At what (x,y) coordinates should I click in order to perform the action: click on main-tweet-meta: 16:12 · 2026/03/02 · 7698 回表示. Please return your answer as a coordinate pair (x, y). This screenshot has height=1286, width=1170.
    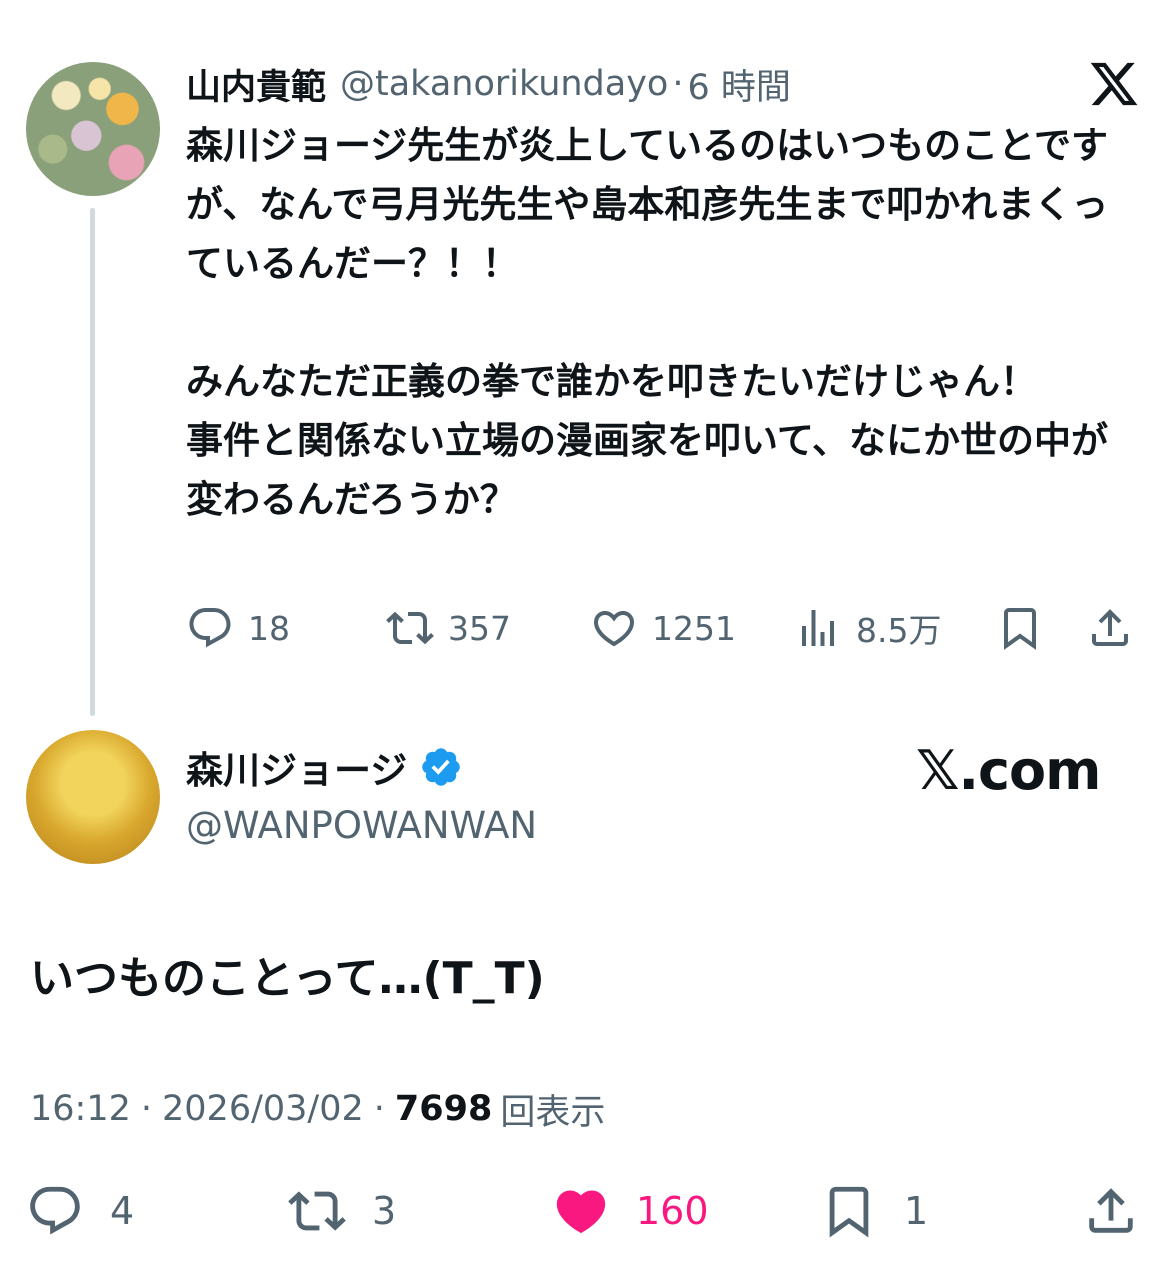
    Looking at the image, I should click on (317, 1109).